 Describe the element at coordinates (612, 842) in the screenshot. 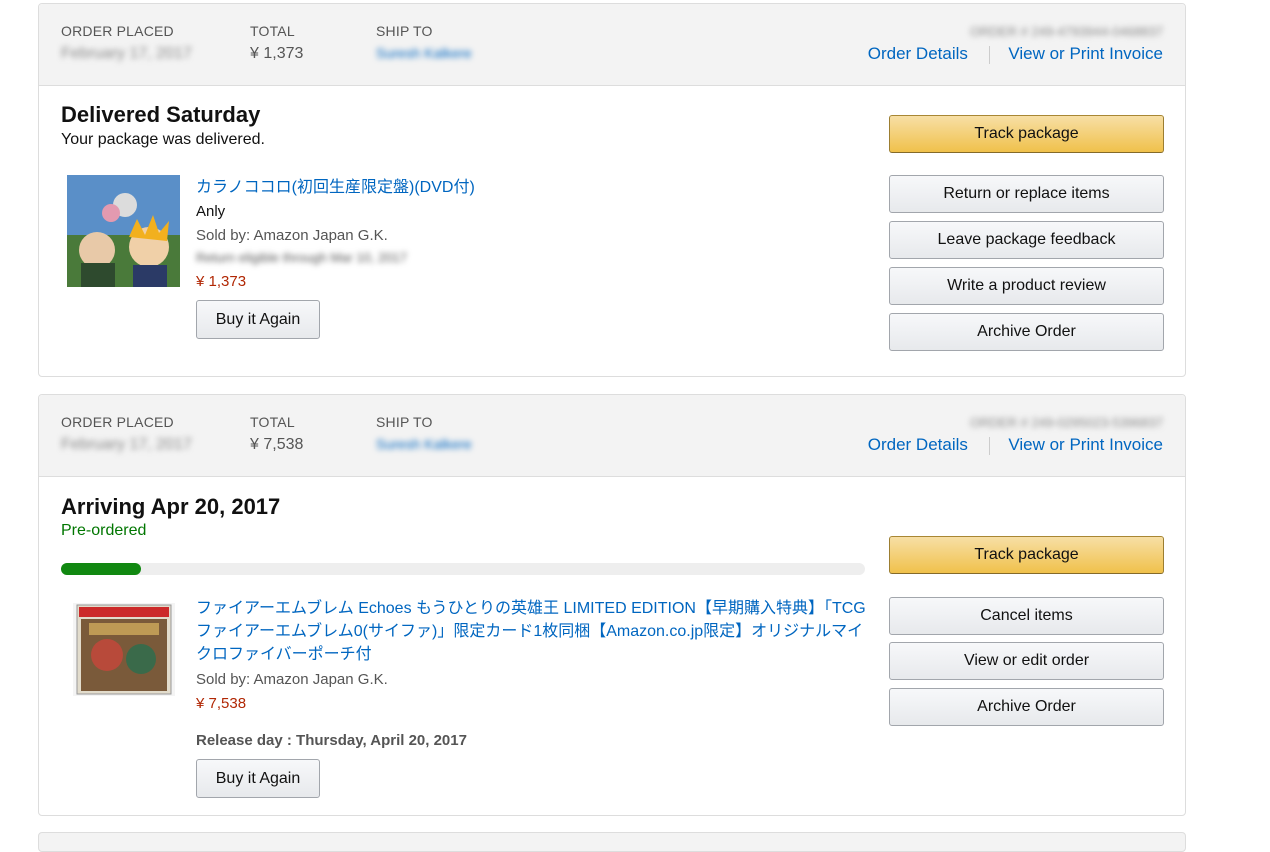

I see `order-card-next` at that location.